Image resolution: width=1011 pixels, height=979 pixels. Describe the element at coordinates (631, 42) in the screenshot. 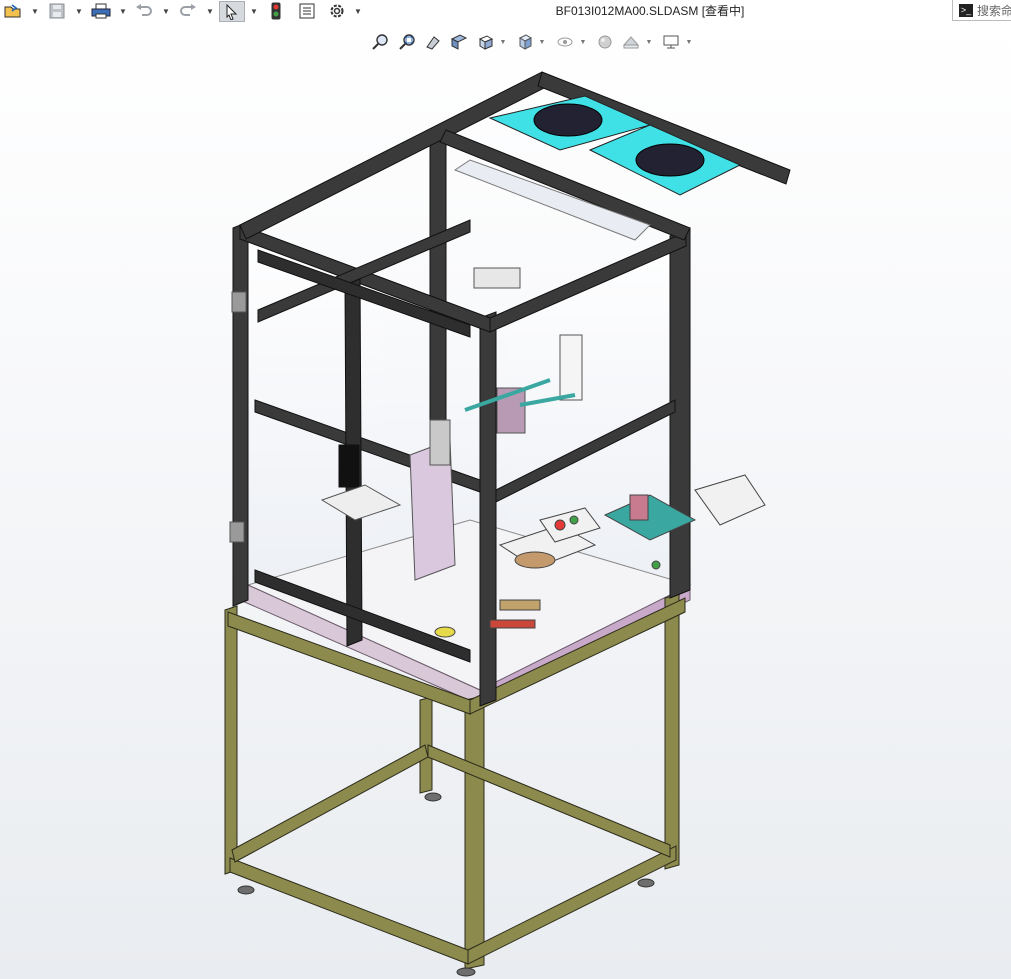

I see `apply-scene-icon` at that location.